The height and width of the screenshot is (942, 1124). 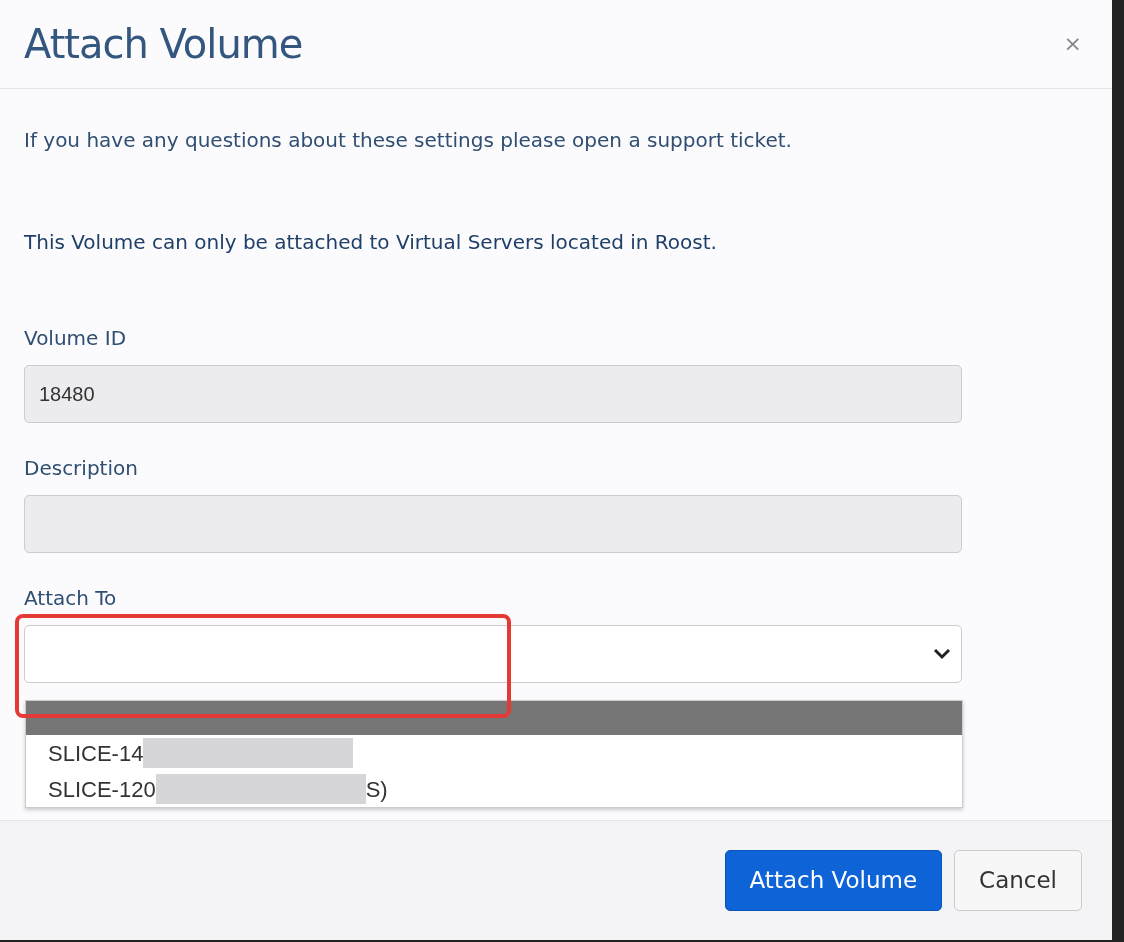 I want to click on notice-text: If you have any questions about these settings please open a support ticket., so click(x=408, y=140).